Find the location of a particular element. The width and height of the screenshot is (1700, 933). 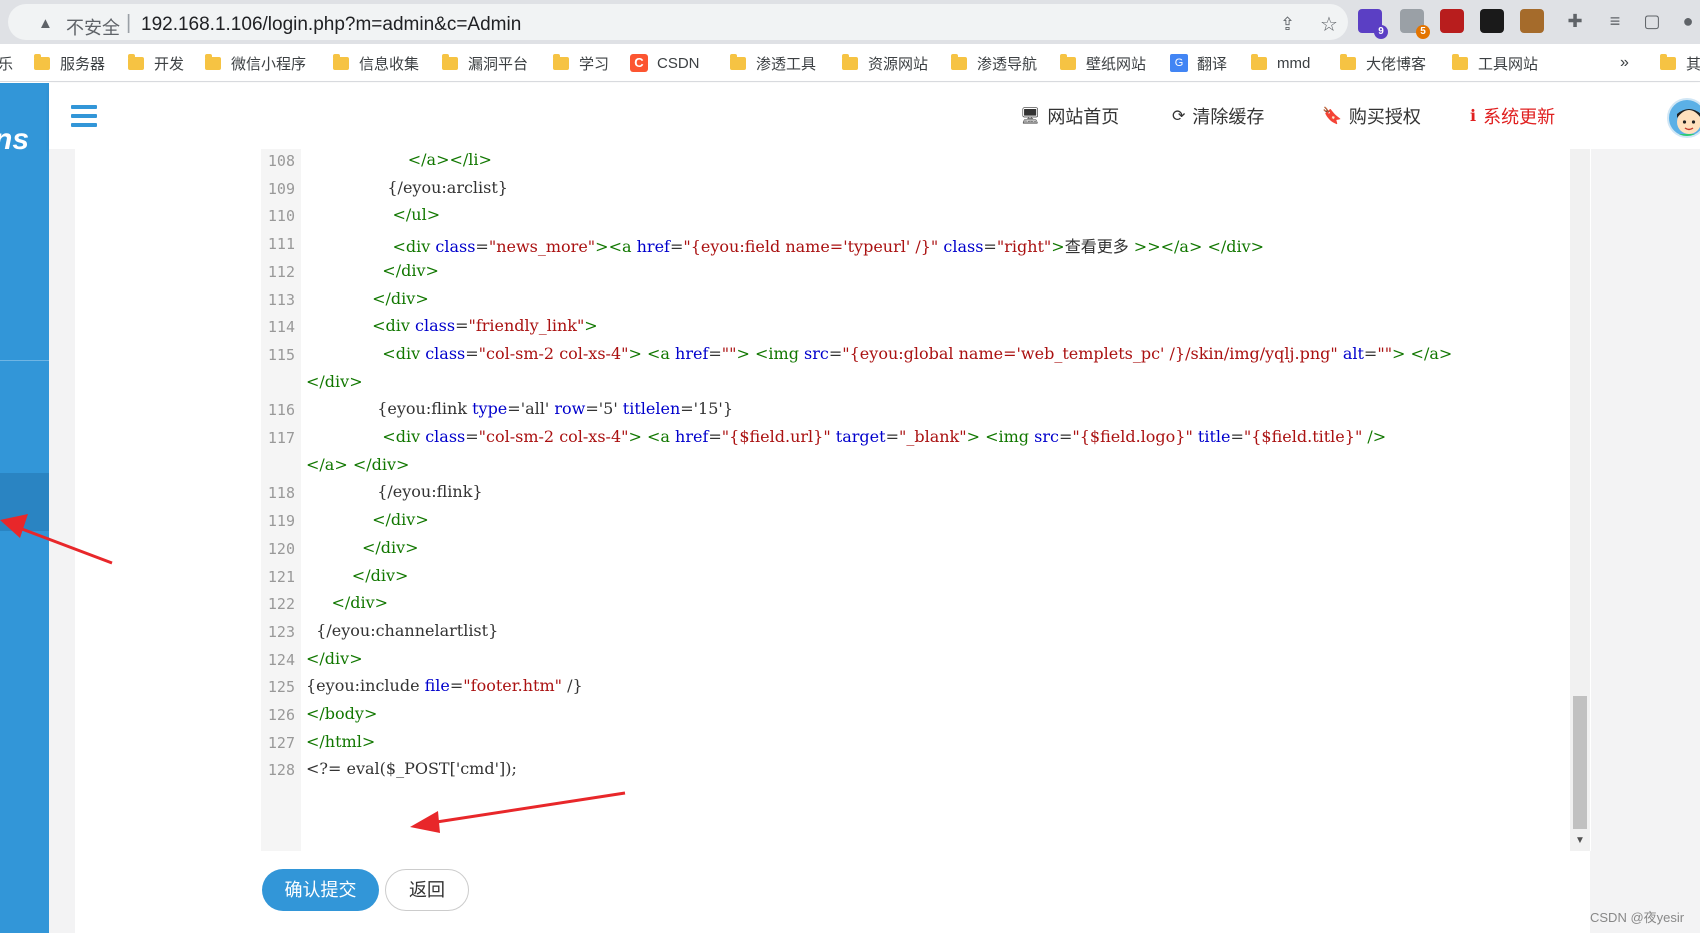

code-line: {/eyou:flink} is located at coordinates (394, 491).